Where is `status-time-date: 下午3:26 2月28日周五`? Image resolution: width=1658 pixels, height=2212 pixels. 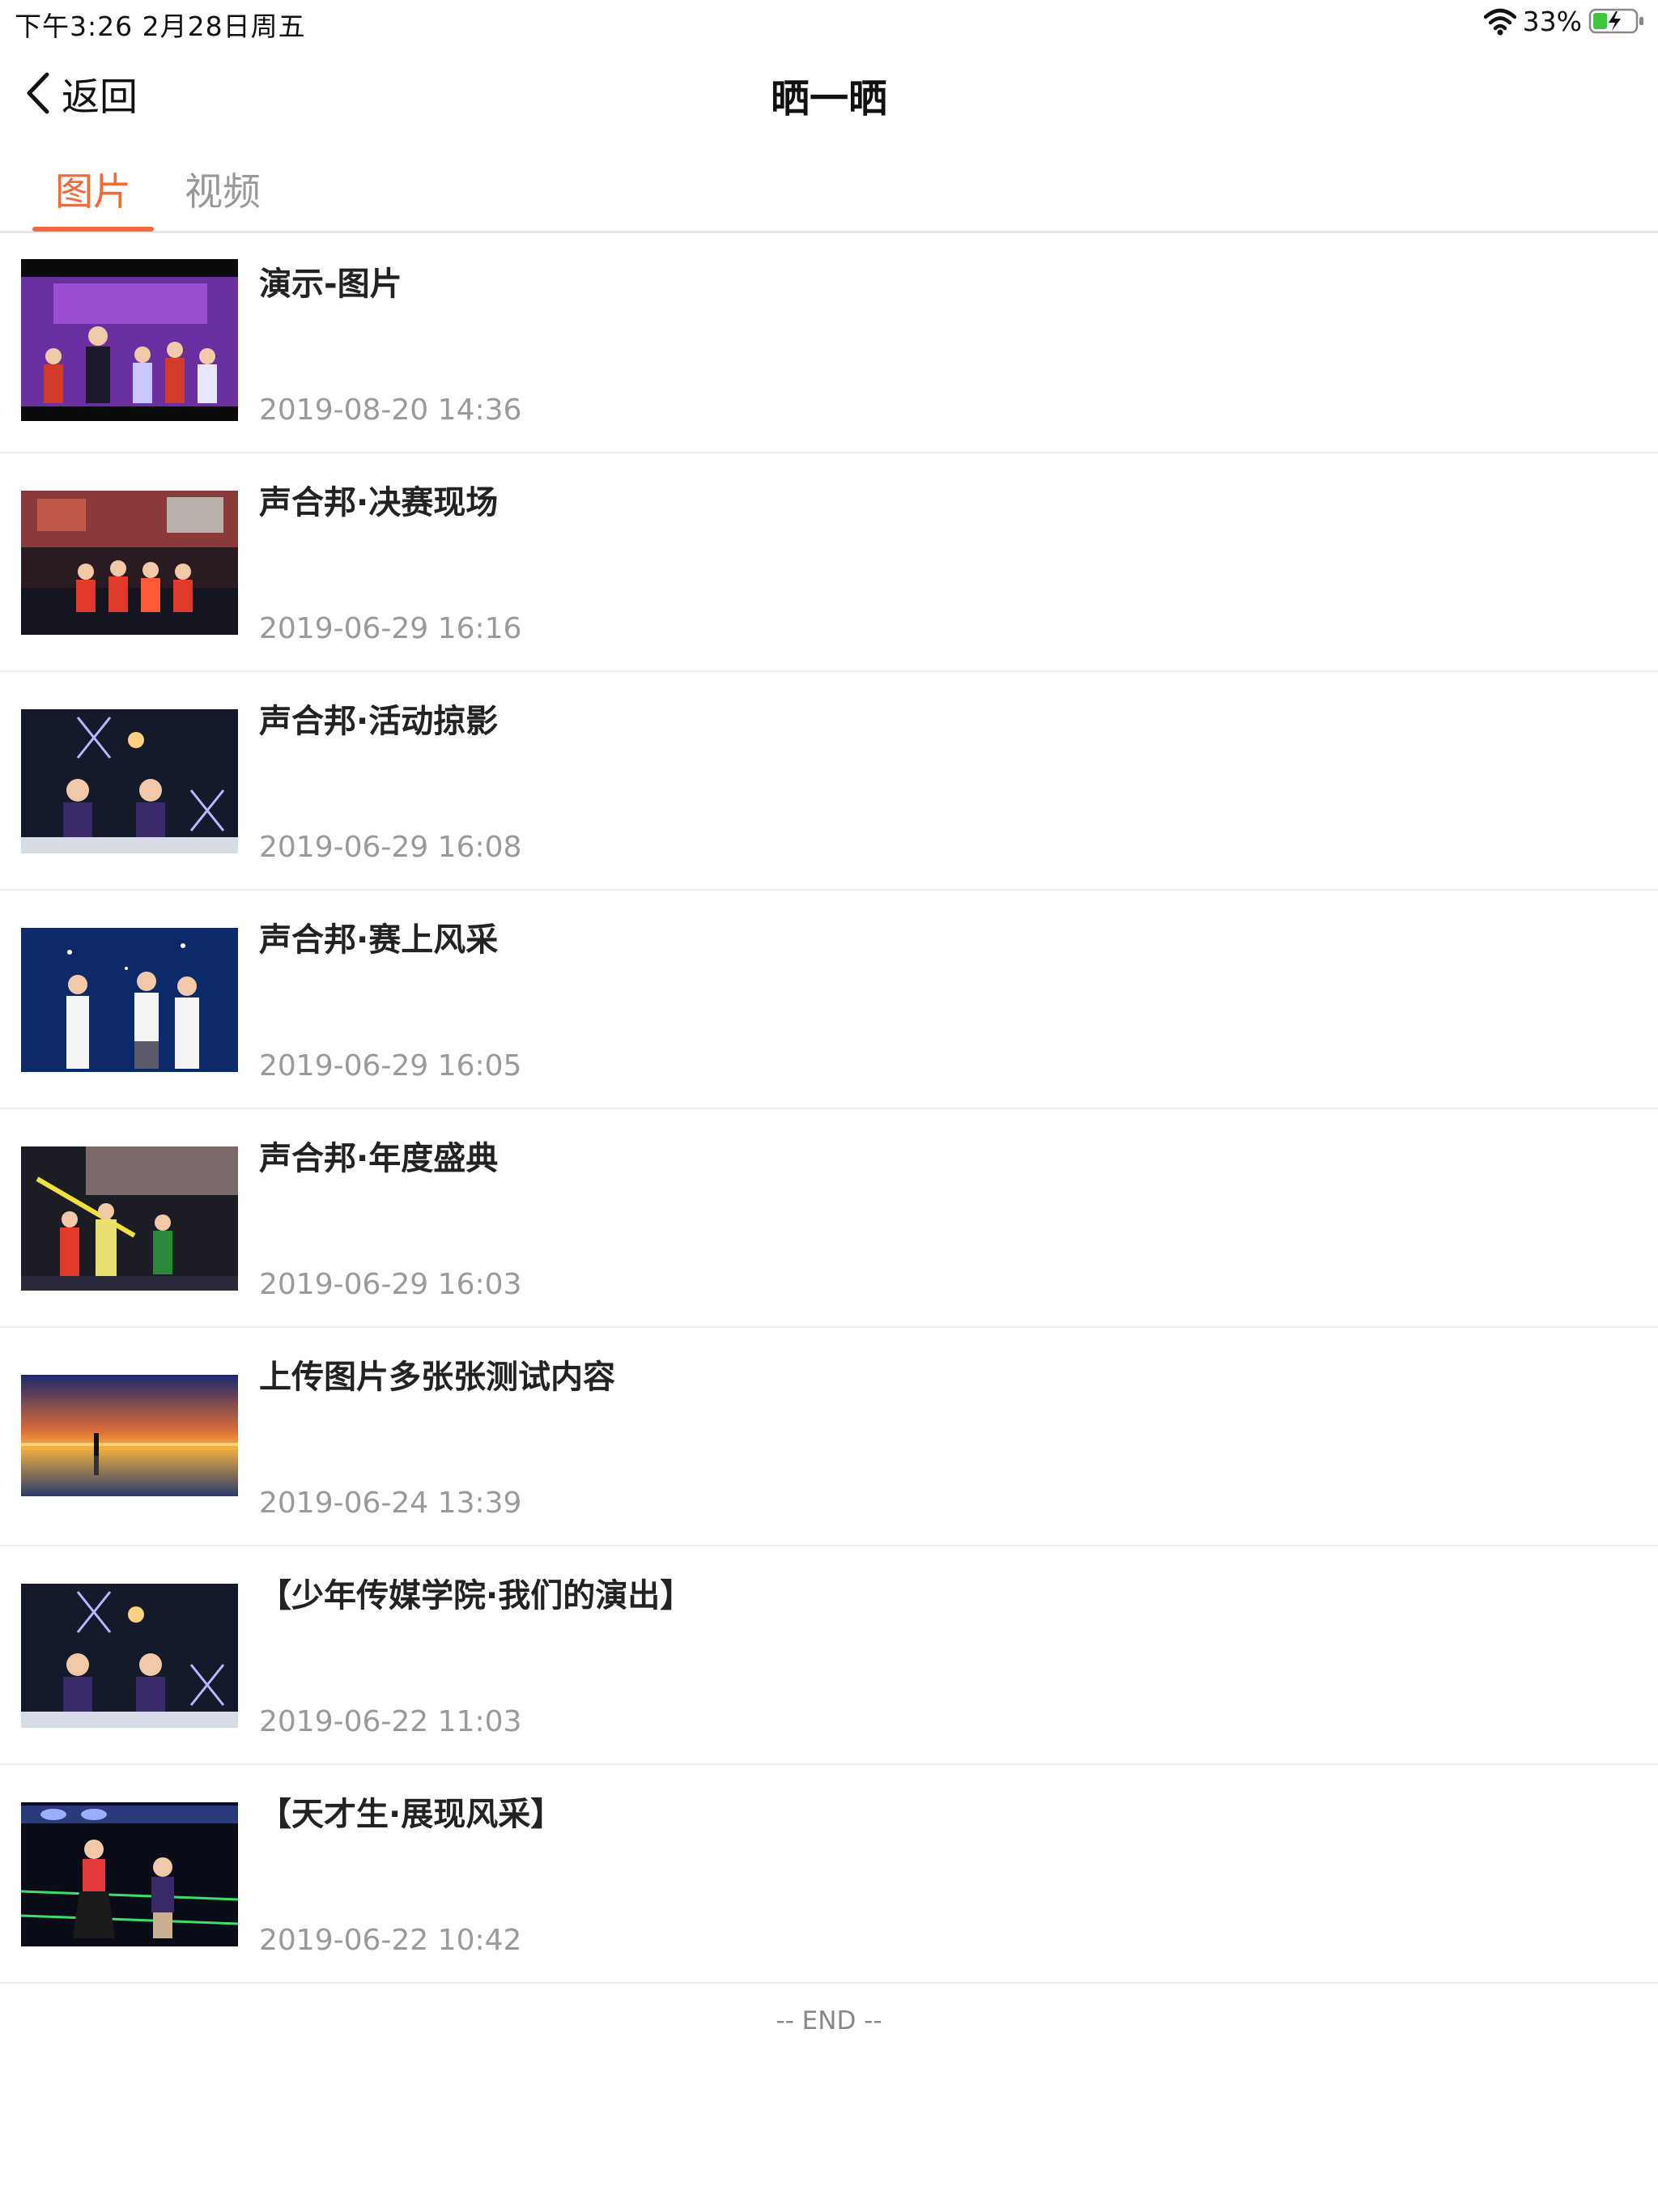
status-time-date: 下午3:26 2月28日周五 is located at coordinates (160, 27).